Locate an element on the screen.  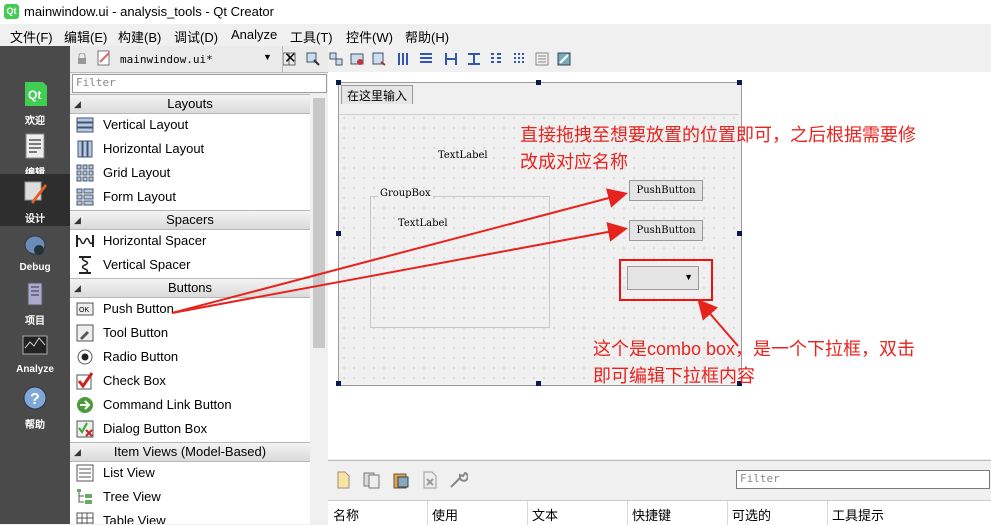
widget-horizontal-spacer: Horizontal Spacer is located at coordinates (190, 241).